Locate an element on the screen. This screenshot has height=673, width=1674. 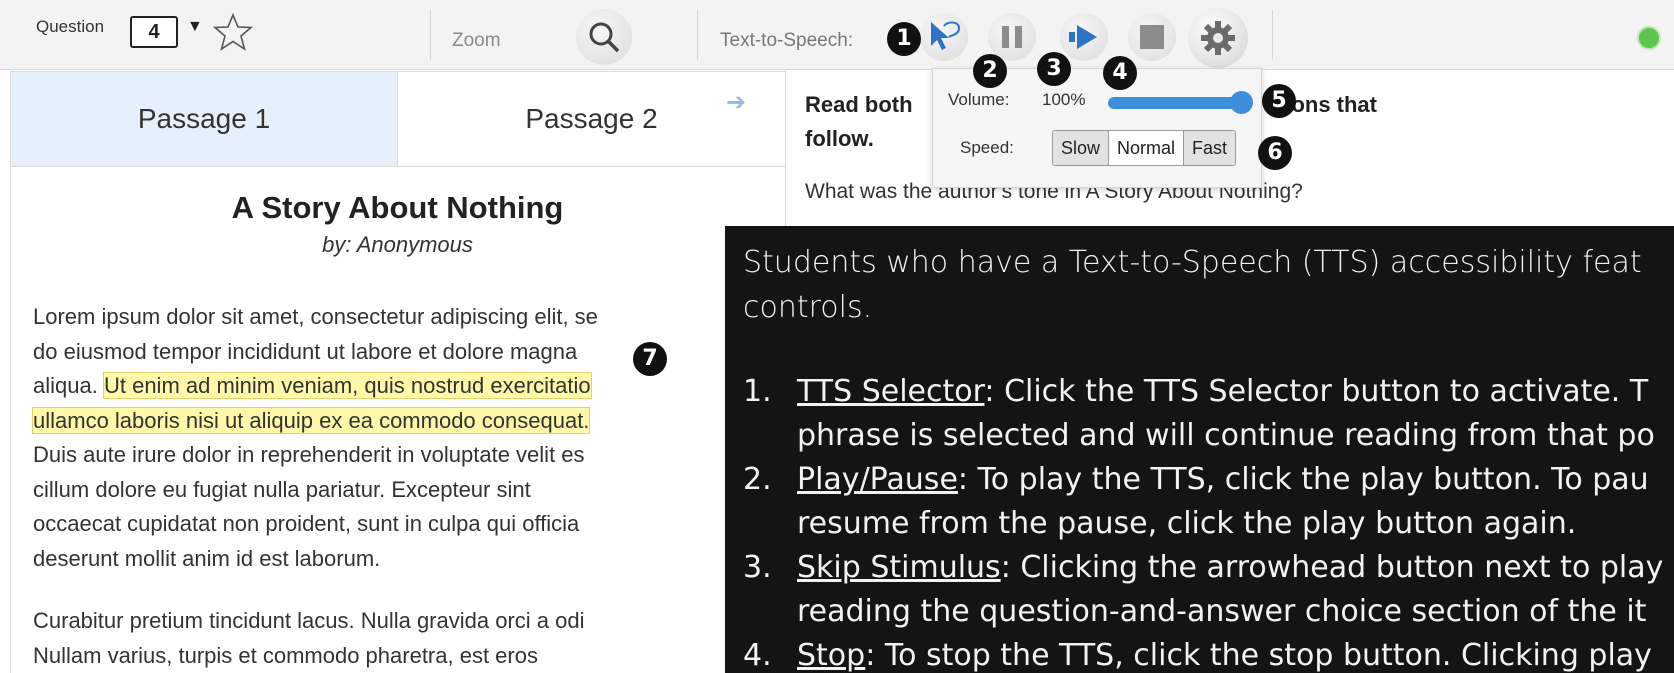
tts-selector-button is located at coordinates (944, 37).